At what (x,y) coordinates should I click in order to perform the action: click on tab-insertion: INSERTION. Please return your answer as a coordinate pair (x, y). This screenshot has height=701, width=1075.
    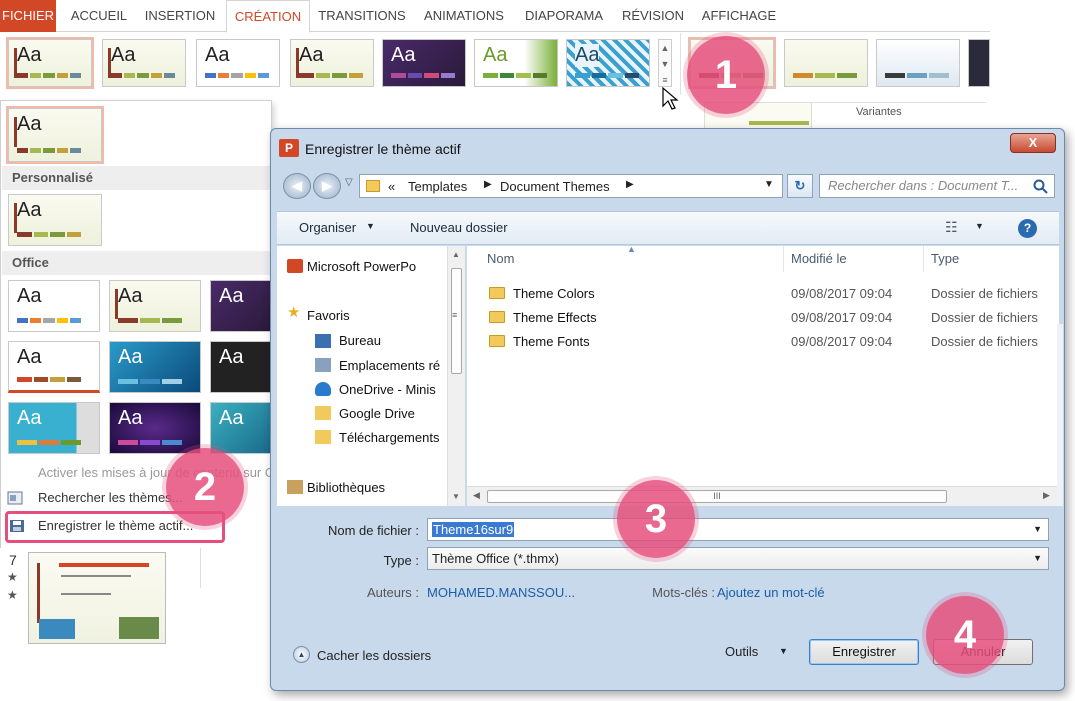
    Looking at the image, I should click on (180, 16).